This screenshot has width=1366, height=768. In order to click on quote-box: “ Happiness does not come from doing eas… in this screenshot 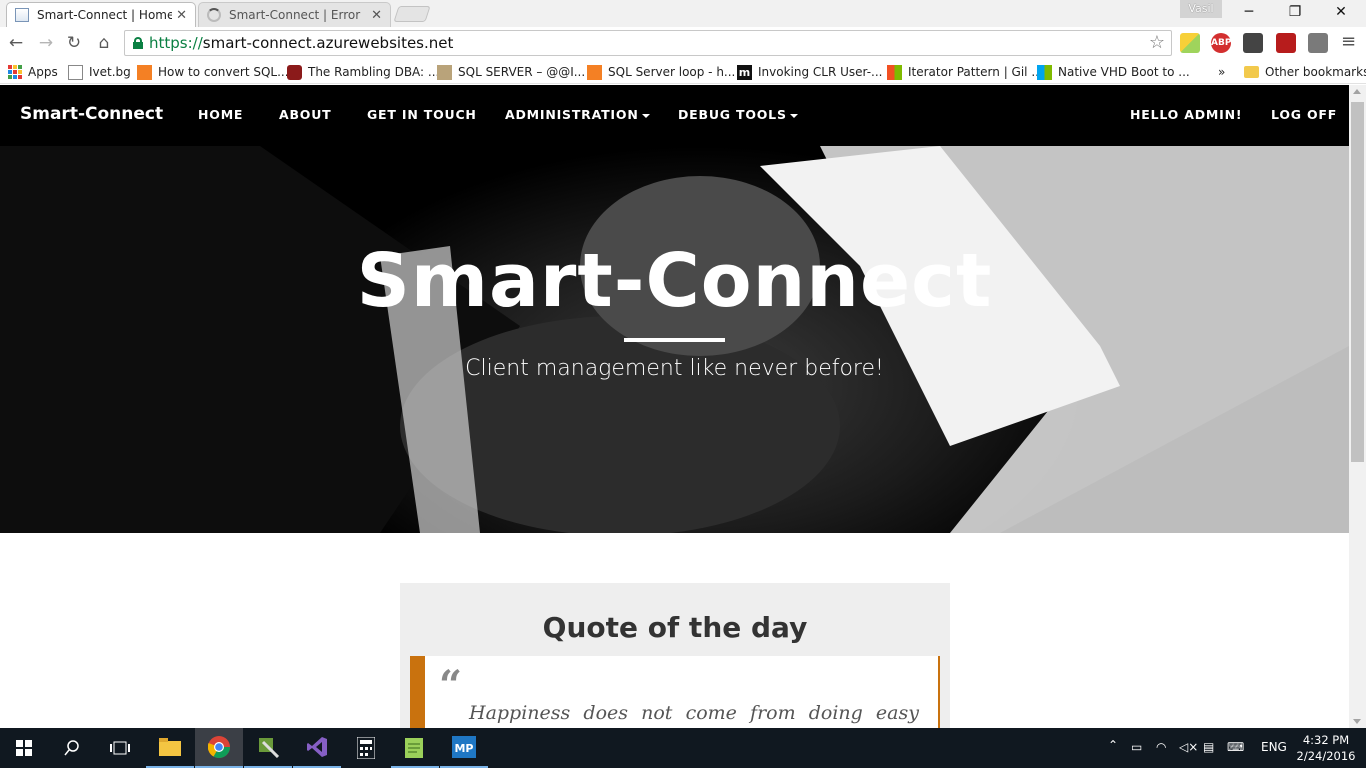, I will do `click(675, 696)`.